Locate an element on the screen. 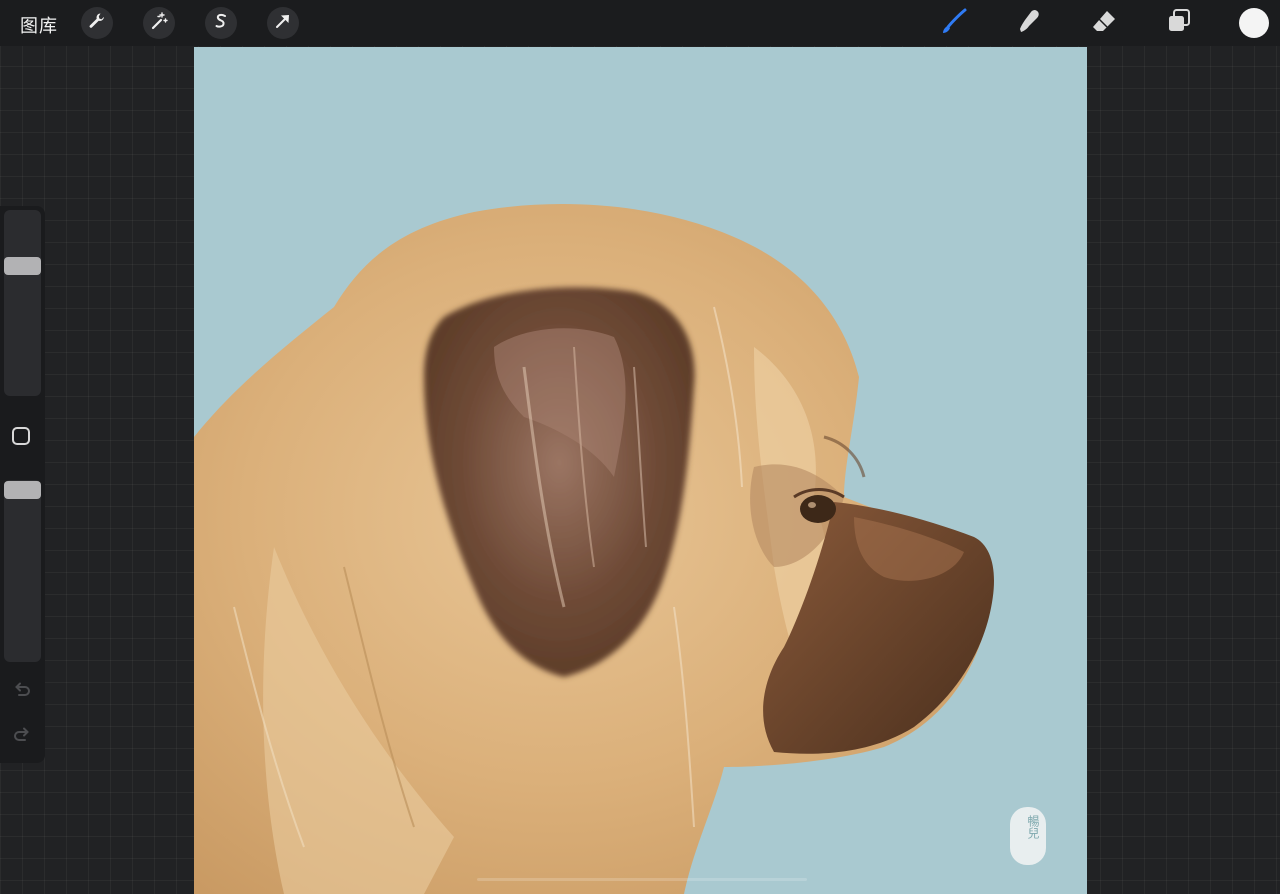 The image size is (1280, 894). signature-text: 暢兒 is located at coordinates (1033, 827).